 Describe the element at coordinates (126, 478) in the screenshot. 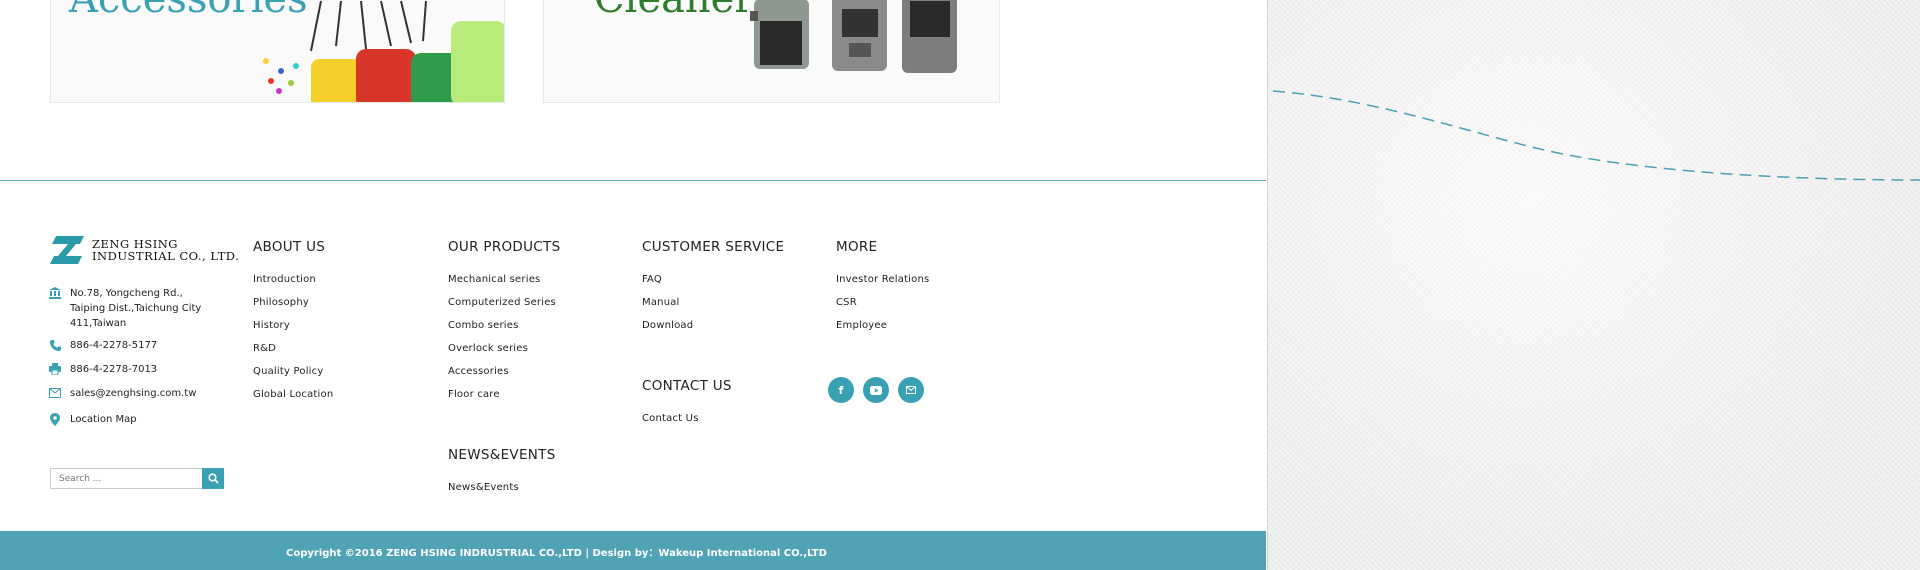

I see `search-input` at that location.